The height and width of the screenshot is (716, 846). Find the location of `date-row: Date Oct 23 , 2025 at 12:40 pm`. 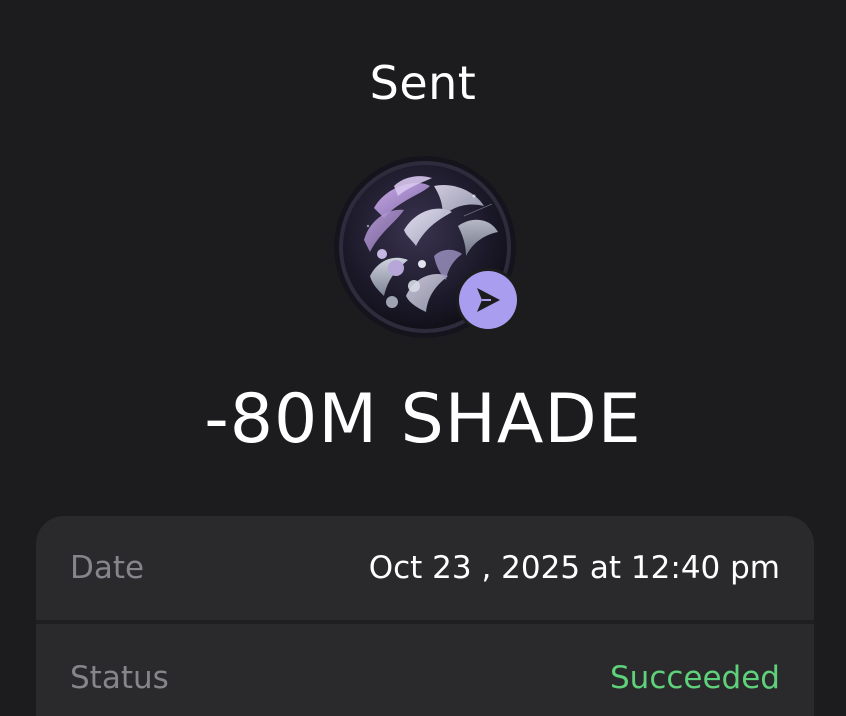

date-row: Date Oct 23 , 2025 at 12:40 pm is located at coordinates (425, 568).